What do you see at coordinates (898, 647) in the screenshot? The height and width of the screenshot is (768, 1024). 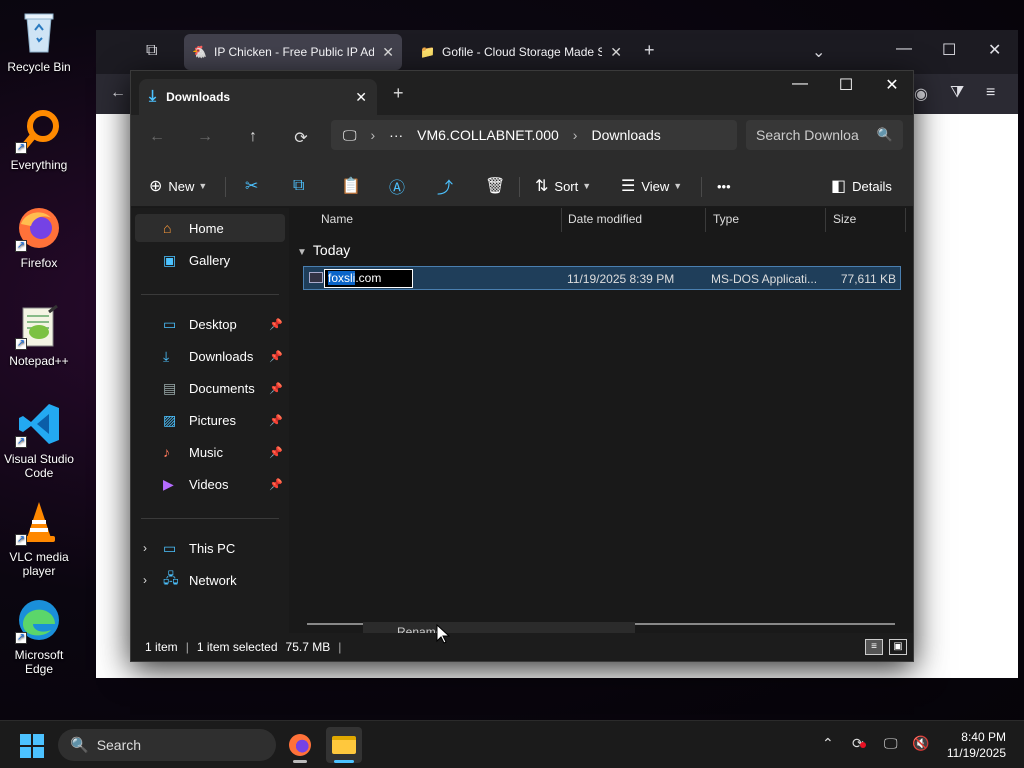 I see `tiles-view-icon: ▣` at bounding box center [898, 647].